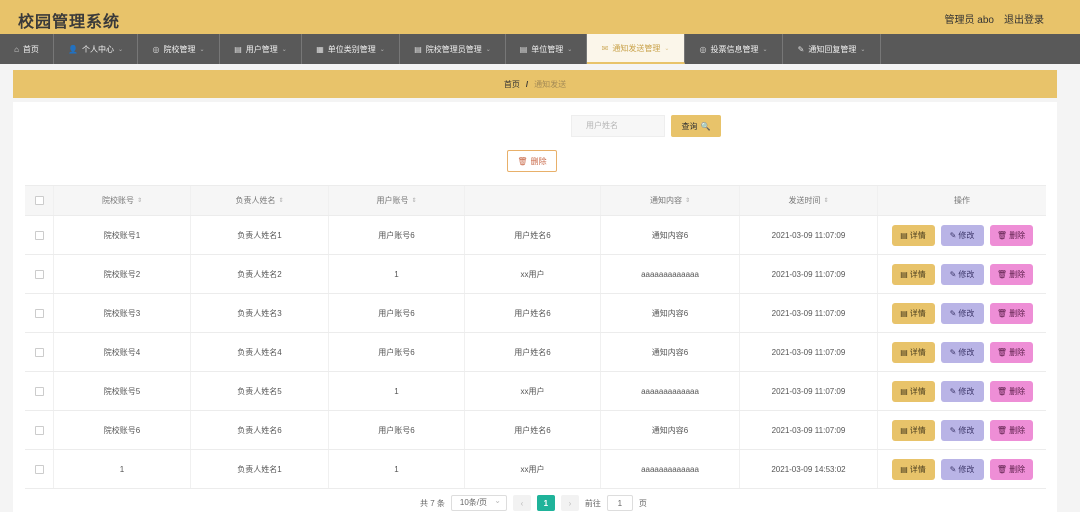 The height and width of the screenshot is (512, 1080). What do you see at coordinates (122, 200) in the screenshot?
I see `header-school-account: 院校账号 ⇕` at bounding box center [122, 200].